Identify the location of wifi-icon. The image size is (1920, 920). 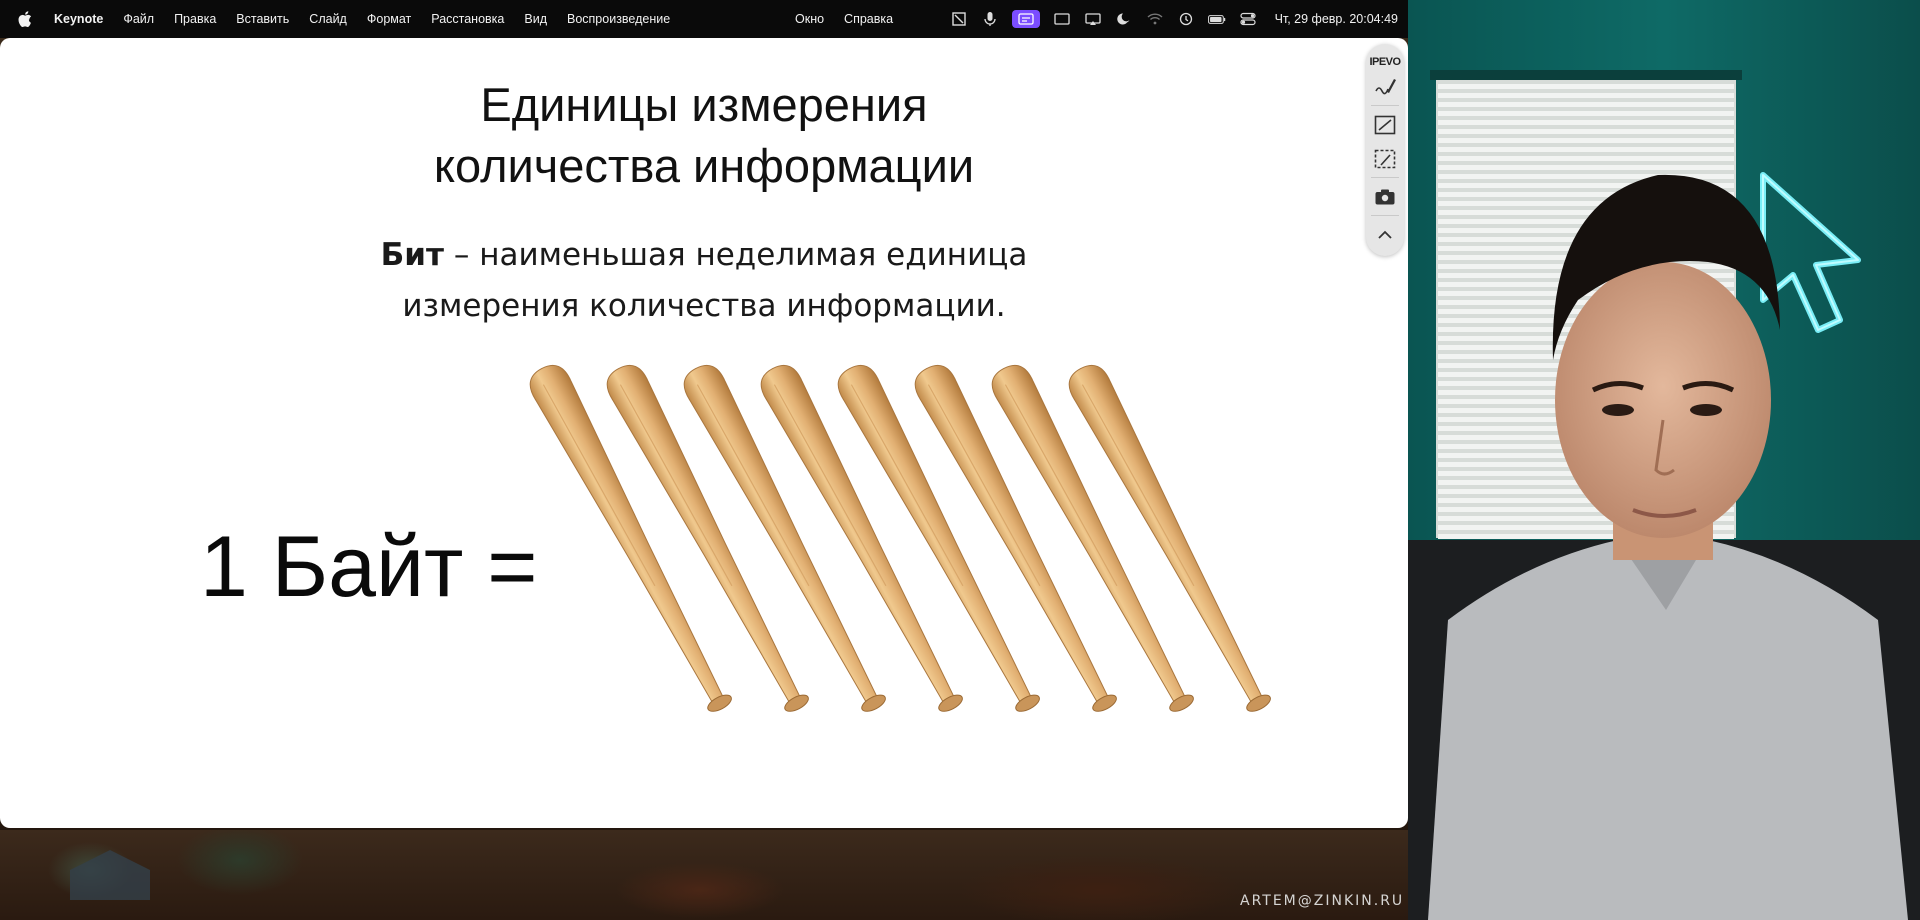
(1155, 19).